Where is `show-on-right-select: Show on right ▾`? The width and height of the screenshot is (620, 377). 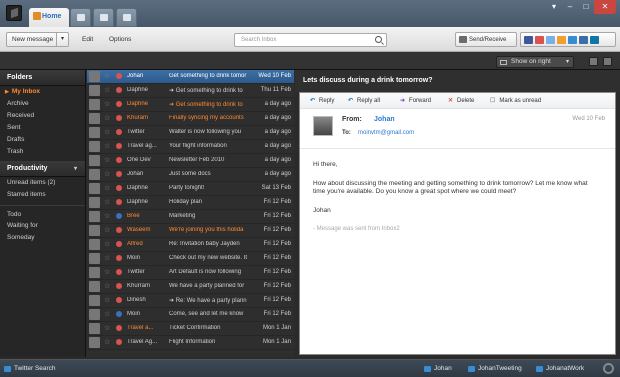
show-on-right-select: Show on right ▾ is located at coordinates (535, 62).